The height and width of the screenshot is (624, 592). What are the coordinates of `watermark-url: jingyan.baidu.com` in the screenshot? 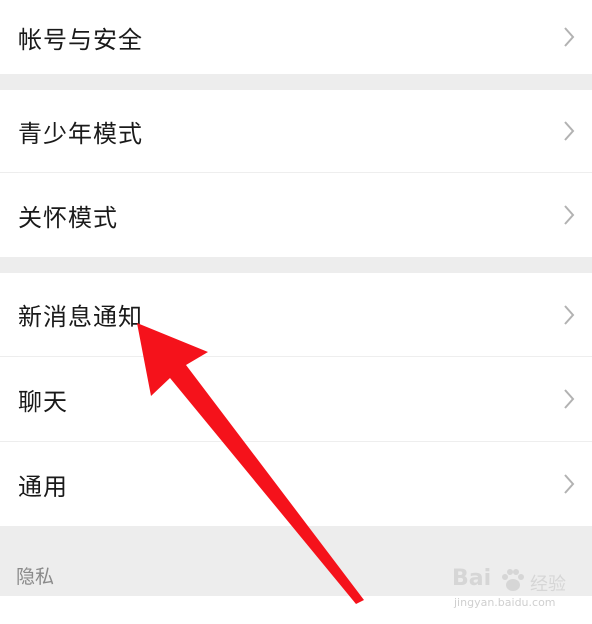 It's located at (505, 602).